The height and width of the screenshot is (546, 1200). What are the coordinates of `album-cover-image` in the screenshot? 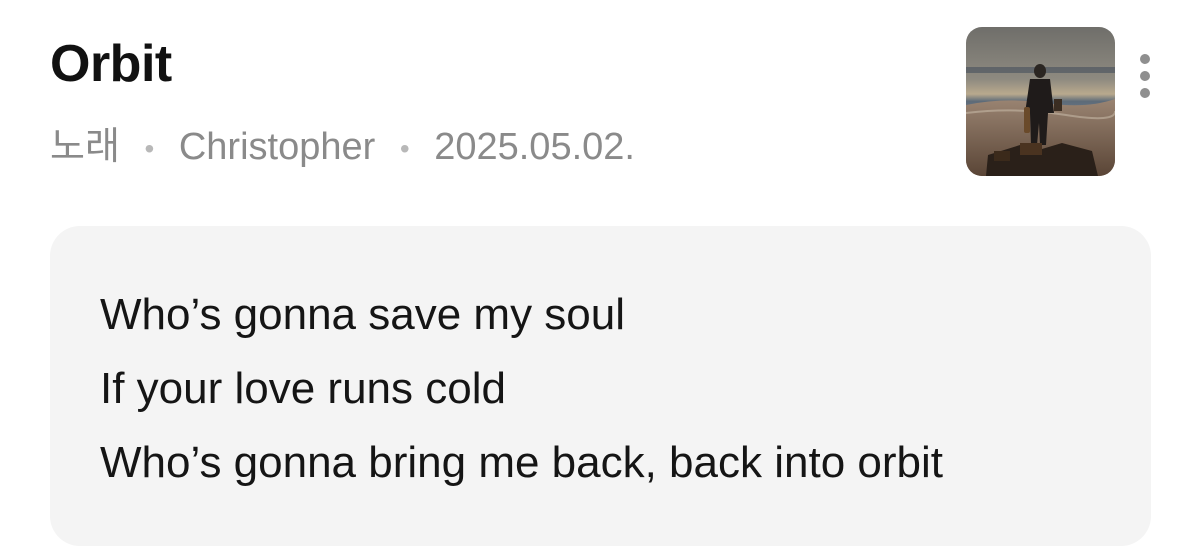 It's located at (1040, 101).